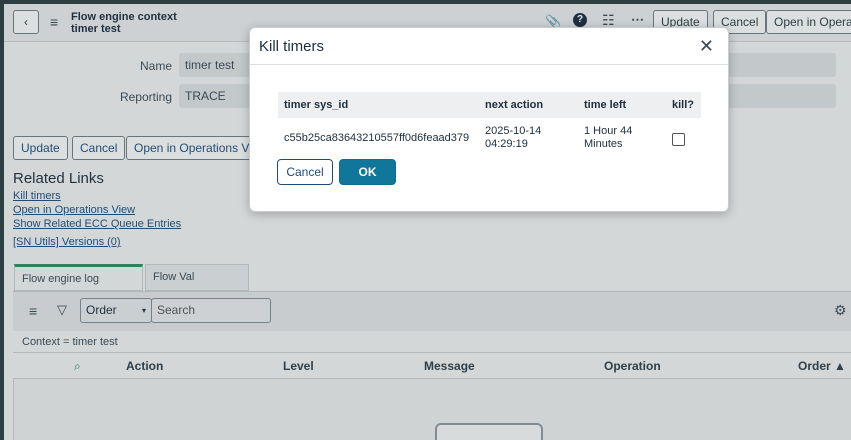 The image size is (851, 440). Describe the element at coordinates (377, 138) in the screenshot. I see `timer-sys-id: c55b25ca83643210557ff0d6feaad379` at that location.